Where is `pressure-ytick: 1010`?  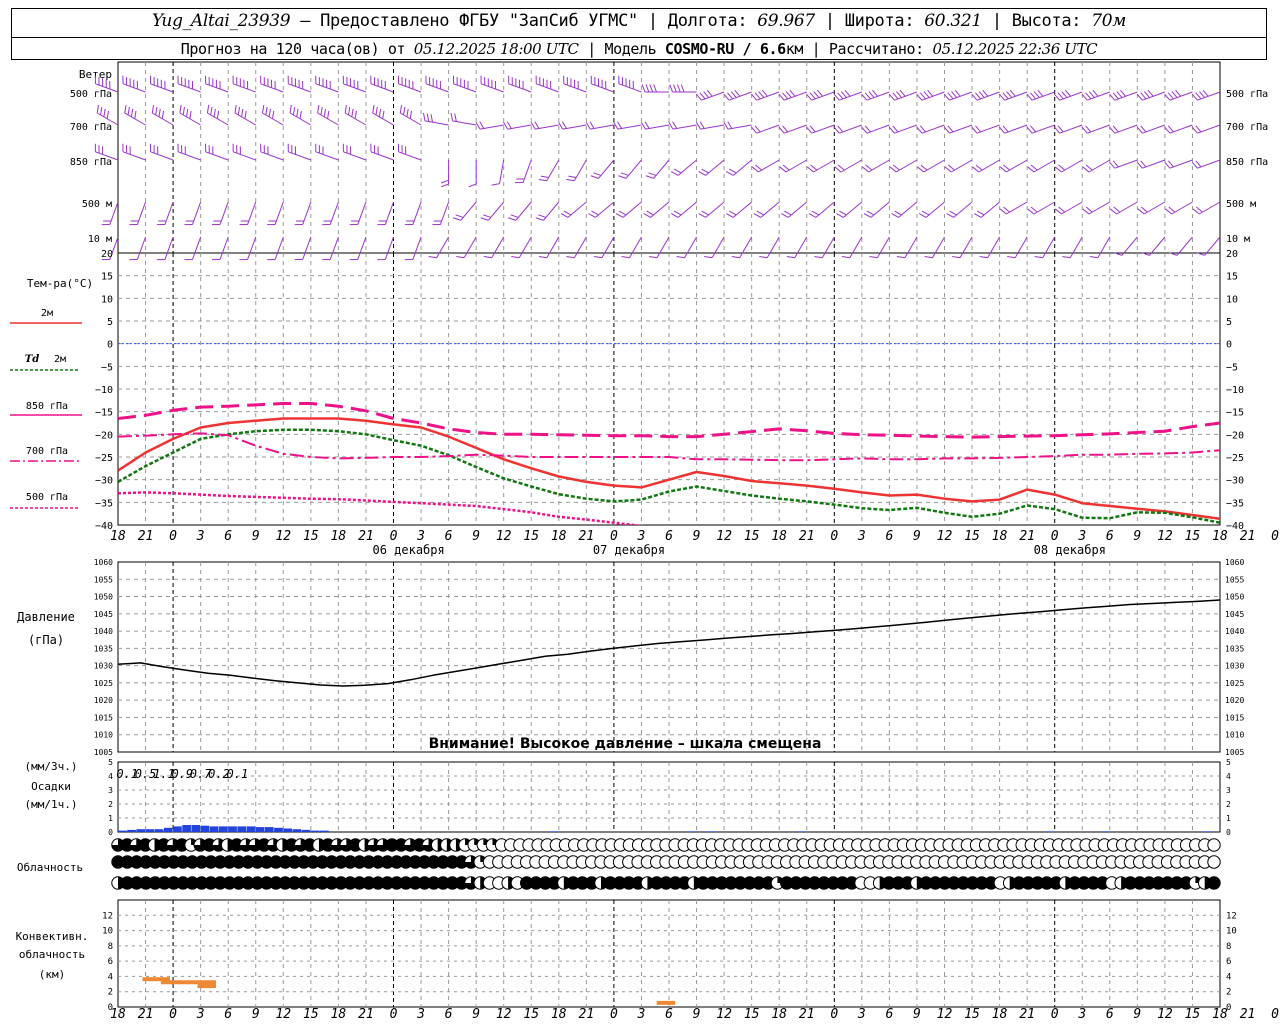
pressure-ytick: 1010 is located at coordinates (103, 735).